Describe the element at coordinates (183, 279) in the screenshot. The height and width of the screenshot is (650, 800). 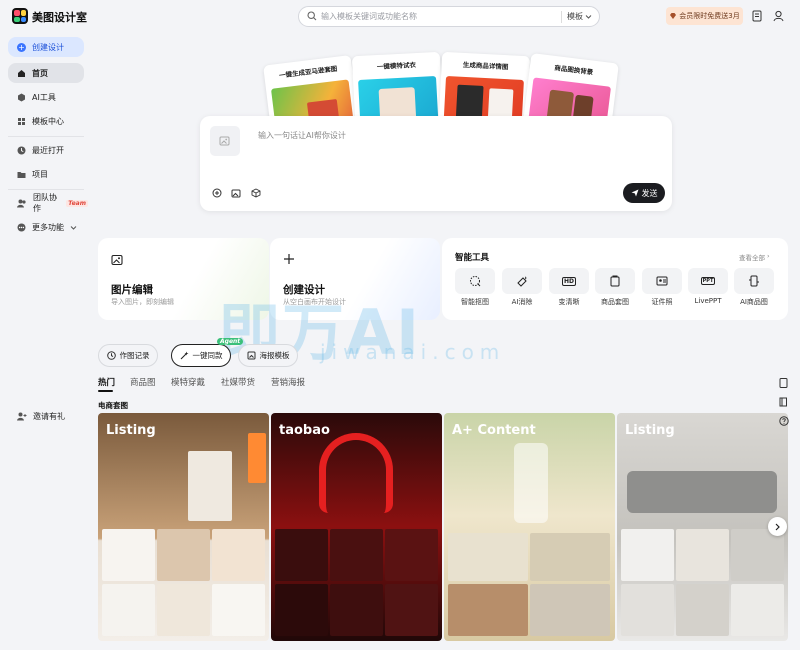
I see `image-edit-card: 图片编辑 导入图片，即刻编辑` at that location.